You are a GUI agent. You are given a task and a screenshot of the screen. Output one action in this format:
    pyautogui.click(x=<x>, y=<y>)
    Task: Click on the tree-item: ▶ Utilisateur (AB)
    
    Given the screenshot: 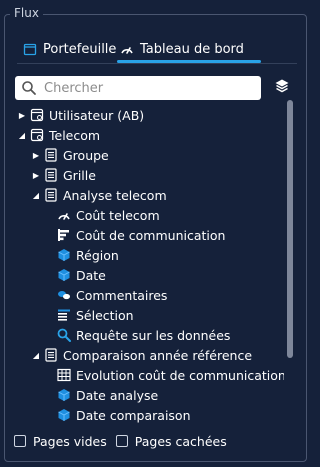 What is the action you would take?
    pyautogui.click(x=80, y=115)
    